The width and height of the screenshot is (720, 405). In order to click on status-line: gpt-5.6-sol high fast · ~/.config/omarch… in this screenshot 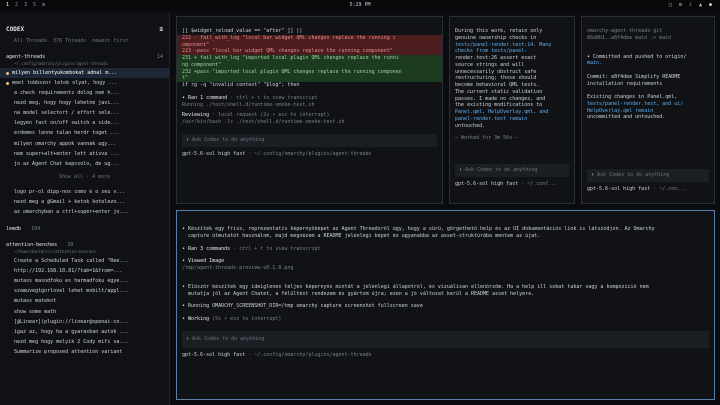, I will do `click(277, 153)`.